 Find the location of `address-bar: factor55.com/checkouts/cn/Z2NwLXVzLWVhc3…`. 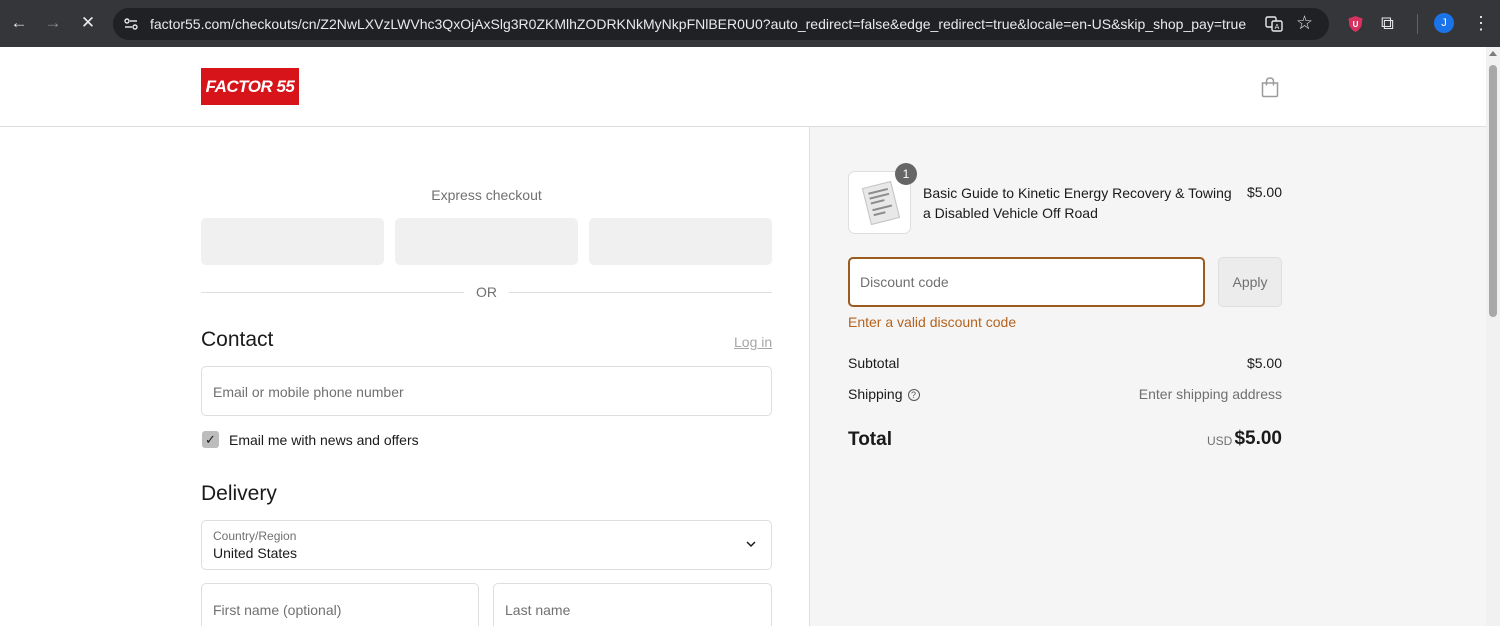

address-bar: factor55.com/checkouts/cn/Z2NwLXVzLWVhc3… is located at coordinates (721, 24).